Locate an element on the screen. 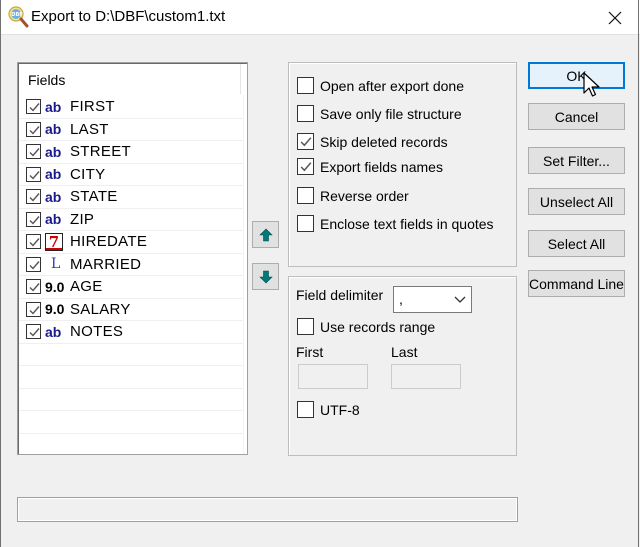 This screenshot has width=640, height=547. field-row: ab CITY is located at coordinates (131, 175).